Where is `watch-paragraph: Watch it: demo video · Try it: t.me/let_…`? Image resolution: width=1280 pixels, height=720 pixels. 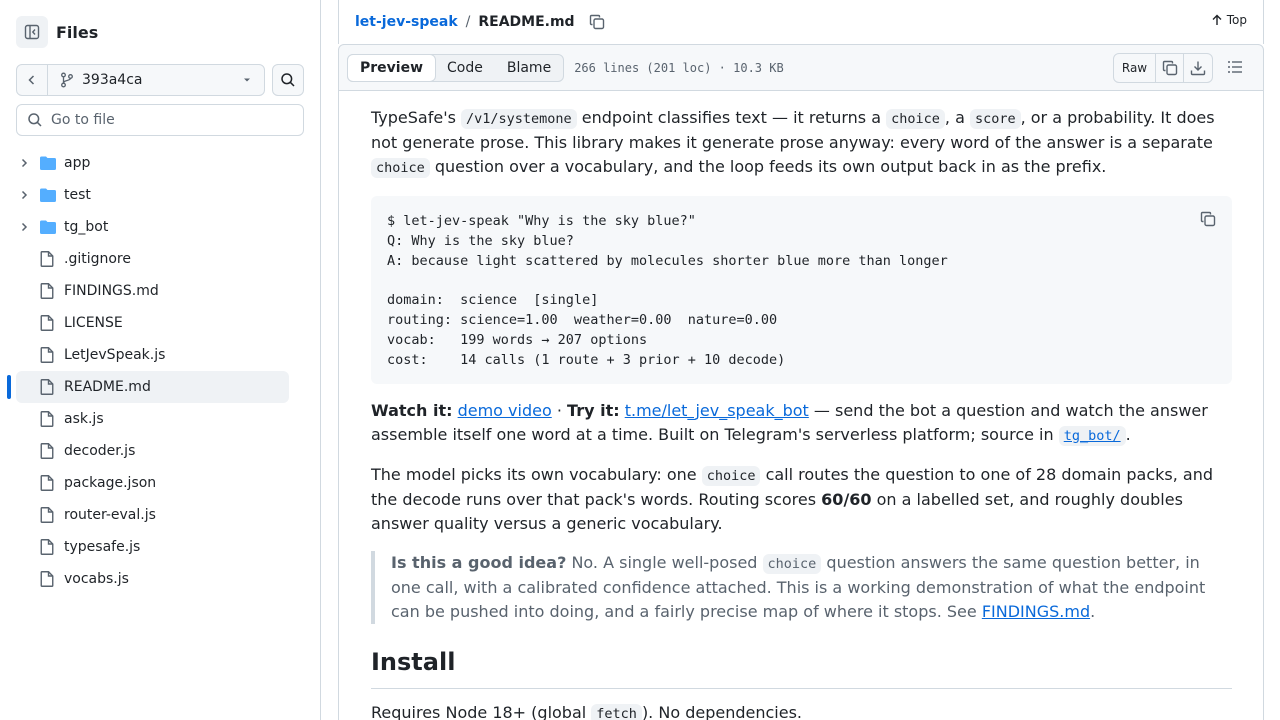
watch-paragraph: Watch it: demo video · Try it: t.me/let_… is located at coordinates (801, 423).